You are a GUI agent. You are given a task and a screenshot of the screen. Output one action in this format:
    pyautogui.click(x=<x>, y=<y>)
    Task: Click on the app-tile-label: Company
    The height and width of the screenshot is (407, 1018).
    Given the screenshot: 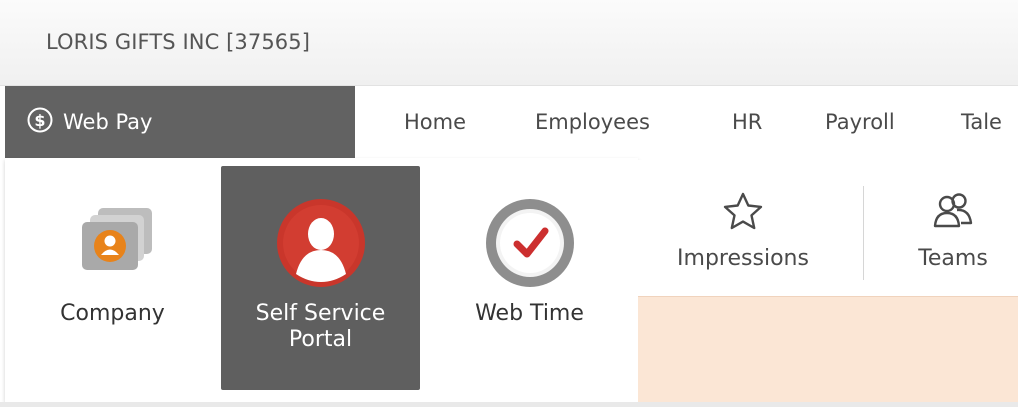 What is the action you would take?
    pyautogui.click(x=112, y=313)
    